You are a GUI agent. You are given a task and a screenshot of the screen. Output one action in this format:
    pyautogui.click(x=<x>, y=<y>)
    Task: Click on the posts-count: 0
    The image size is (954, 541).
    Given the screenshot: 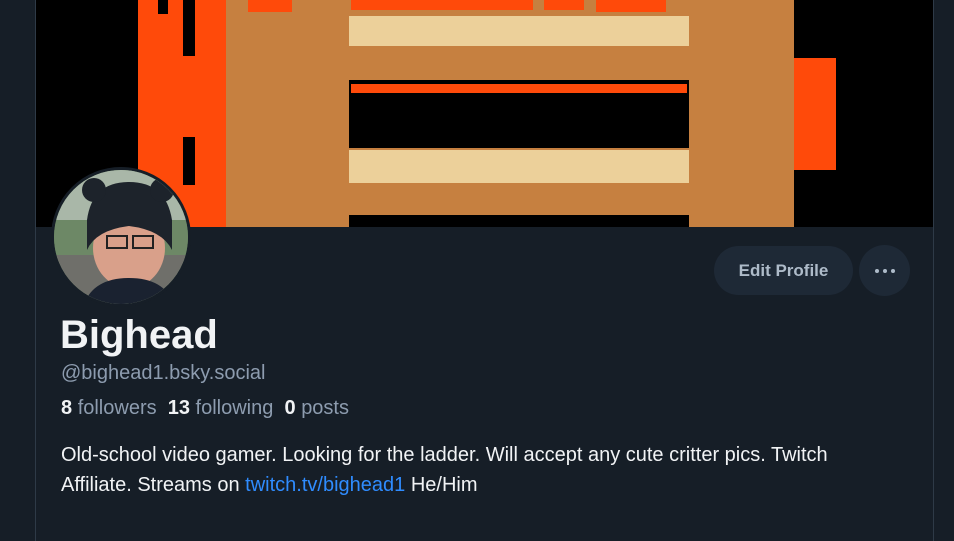 What is the action you would take?
    pyautogui.click(x=290, y=408)
    